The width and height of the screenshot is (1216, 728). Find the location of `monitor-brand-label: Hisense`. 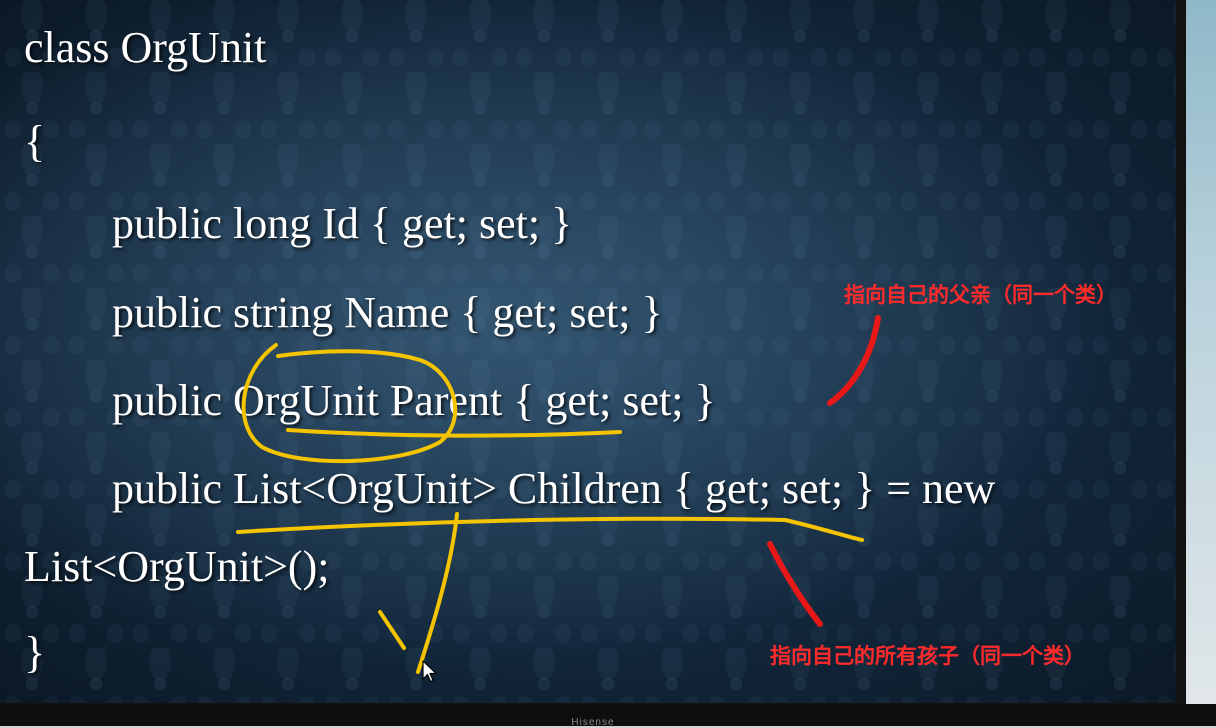

monitor-brand-label: Hisense is located at coordinates (593, 722).